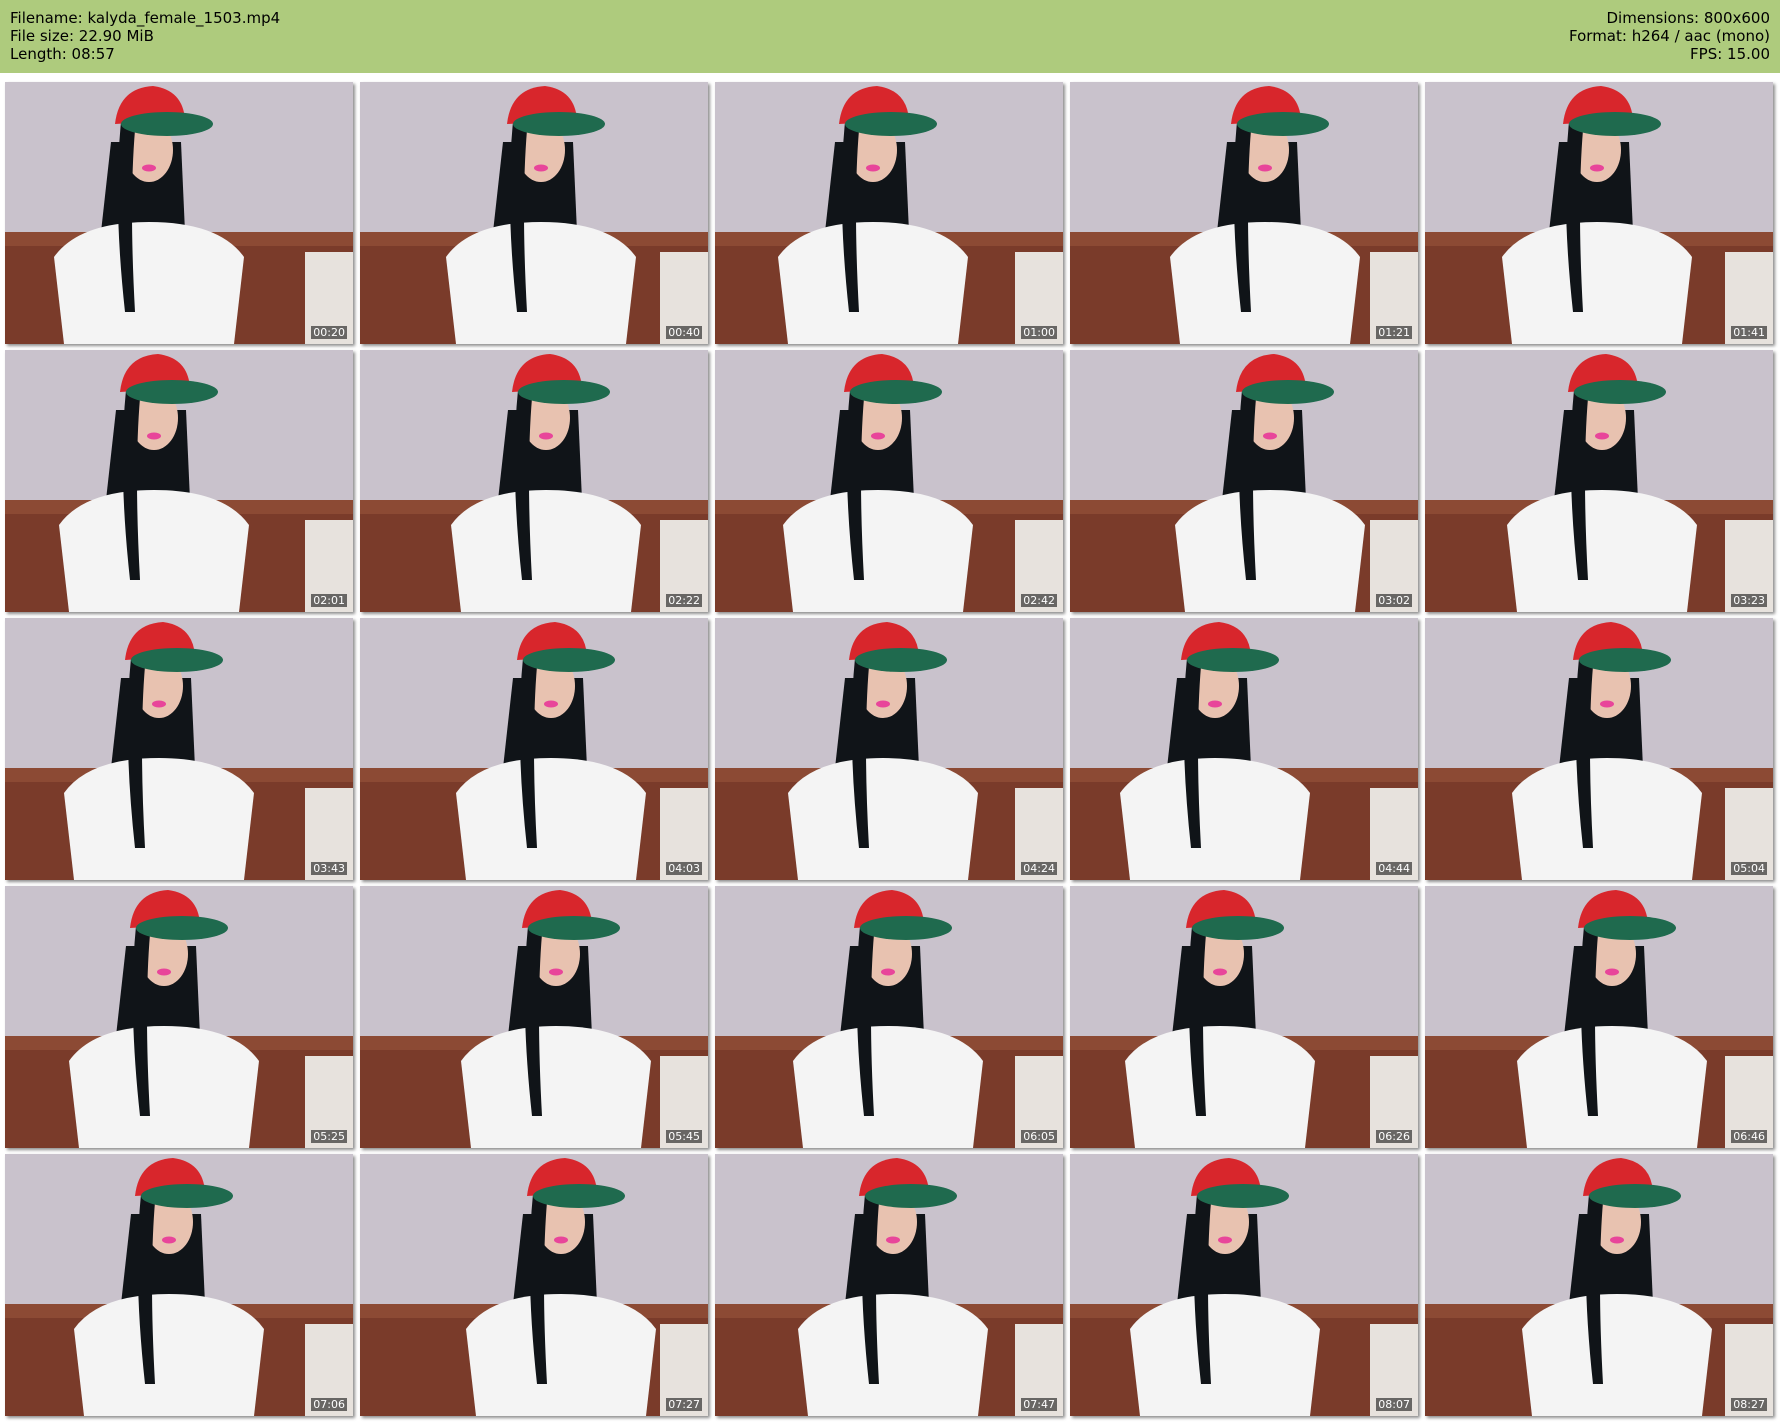  What do you see at coordinates (82, 36) in the screenshot?
I see `filesize-text: File size: 22.90 MiB` at bounding box center [82, 36].